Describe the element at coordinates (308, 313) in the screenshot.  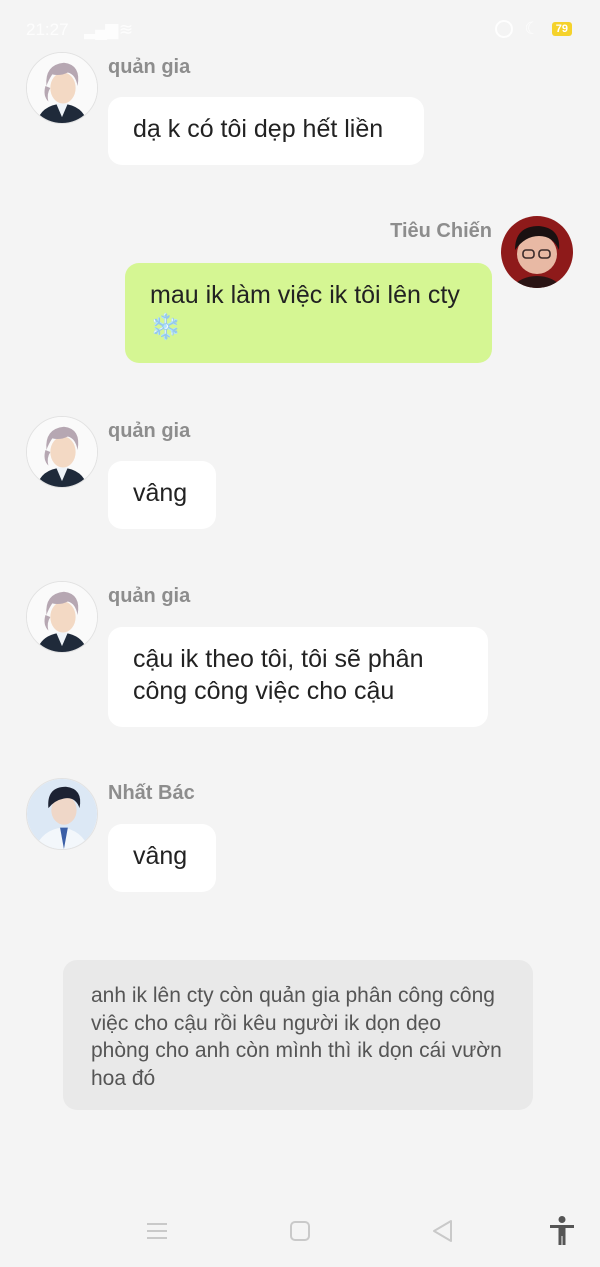
I see `message-bubble-self: mau ik làm việc ik tôi lên cty ❄️` at that location.